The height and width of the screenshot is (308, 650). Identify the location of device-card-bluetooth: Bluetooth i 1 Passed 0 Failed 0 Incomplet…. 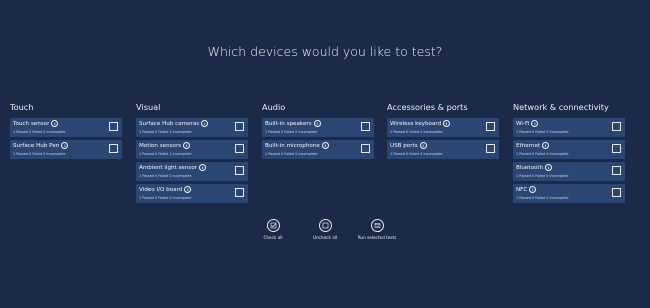
(569, 171).